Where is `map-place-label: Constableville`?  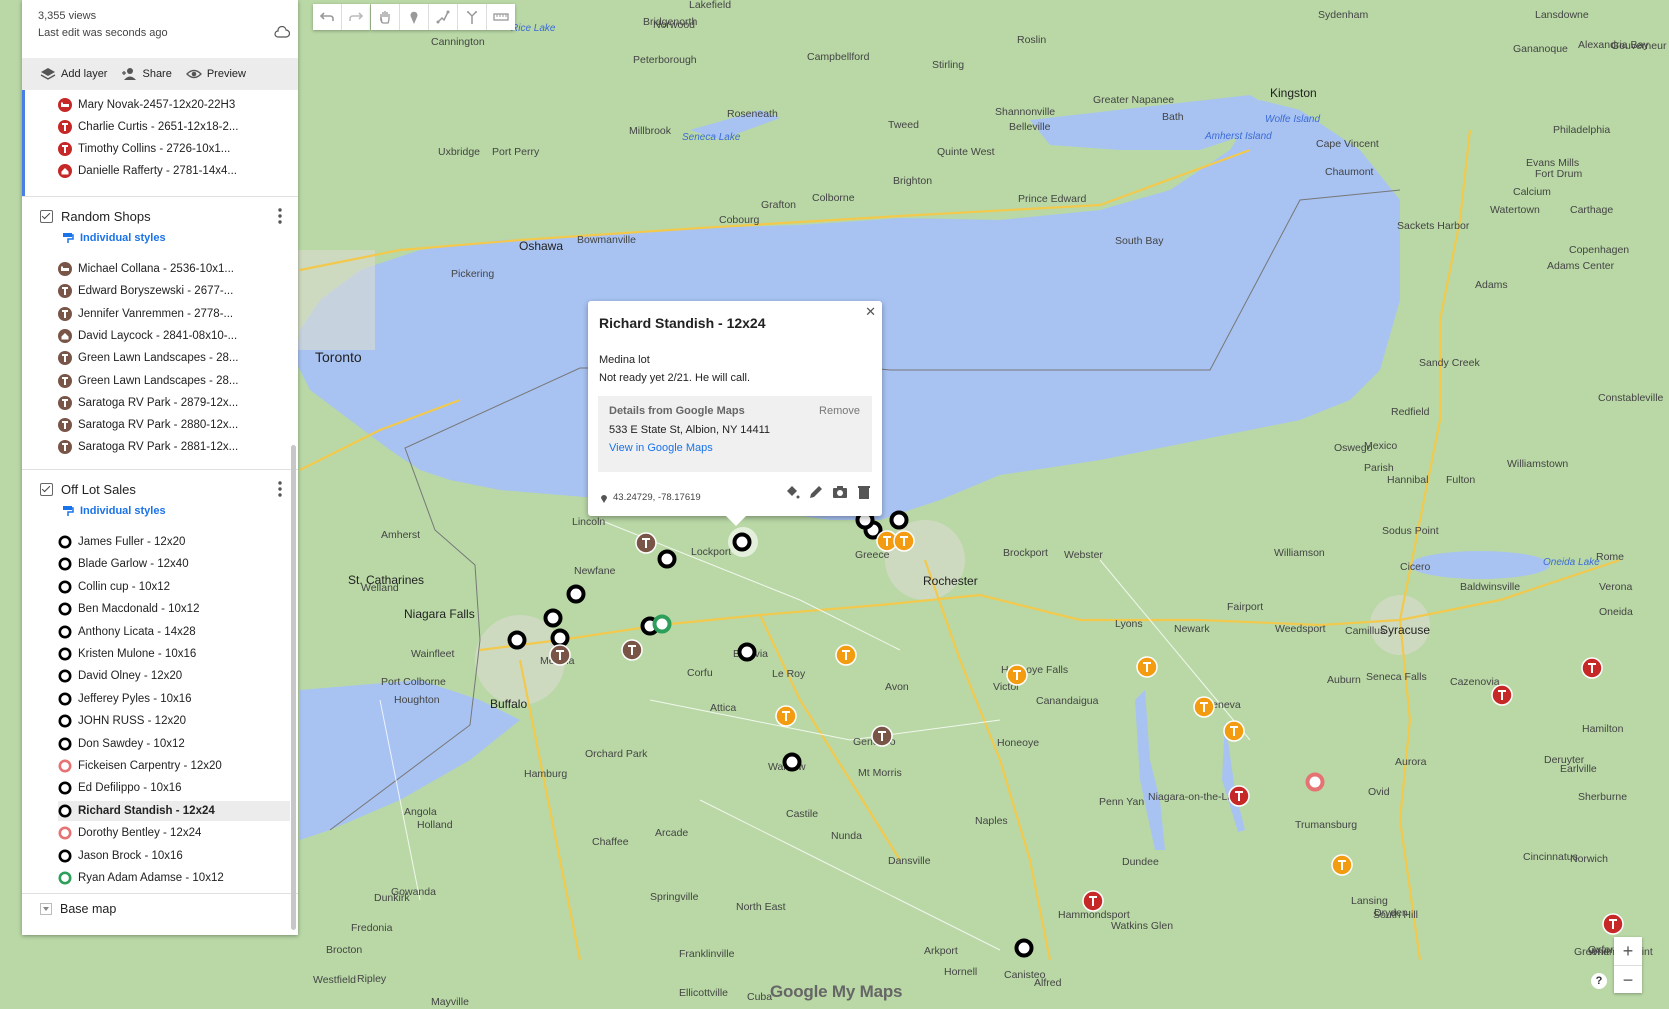
map-place-label: Constableville is located at coordinates (1631, 398).